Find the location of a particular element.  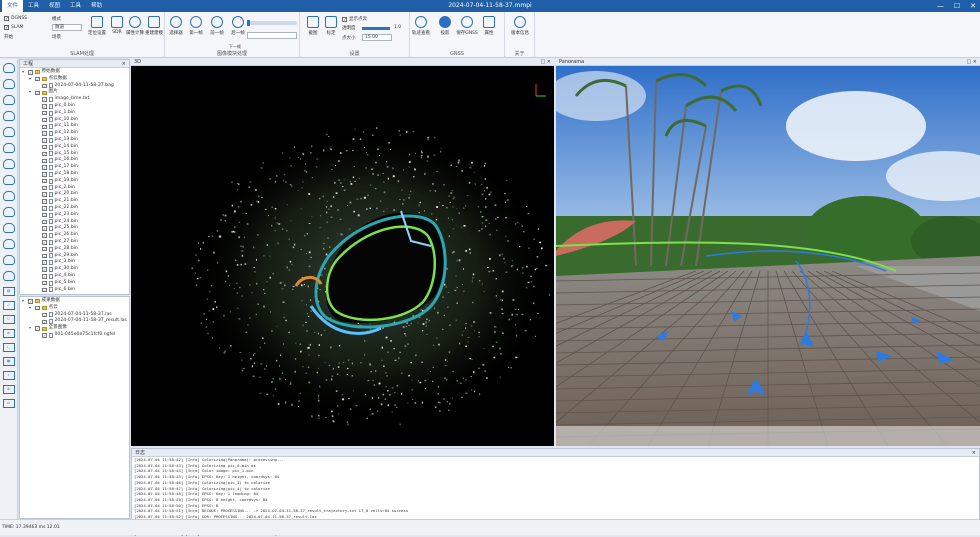

location-settings-button: 定位设置 is located at coordinates (97, 26).